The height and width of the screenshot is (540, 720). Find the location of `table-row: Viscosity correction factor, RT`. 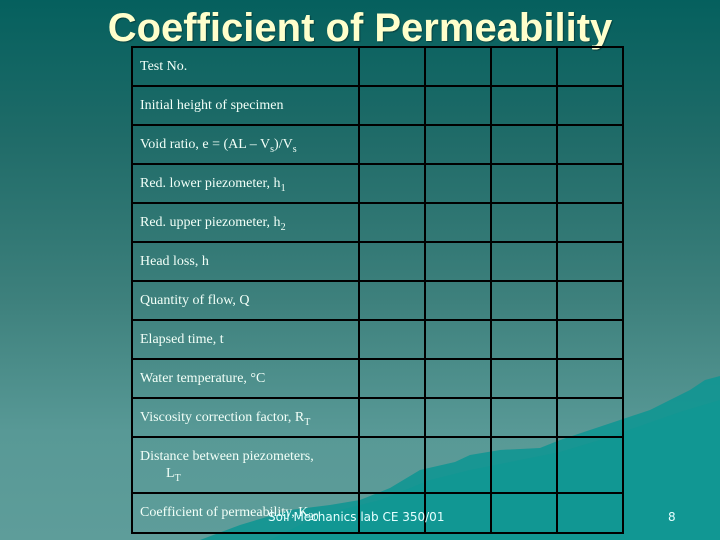

table-row: Viscosity correction factor, RT is located at coordinates (377, 417).